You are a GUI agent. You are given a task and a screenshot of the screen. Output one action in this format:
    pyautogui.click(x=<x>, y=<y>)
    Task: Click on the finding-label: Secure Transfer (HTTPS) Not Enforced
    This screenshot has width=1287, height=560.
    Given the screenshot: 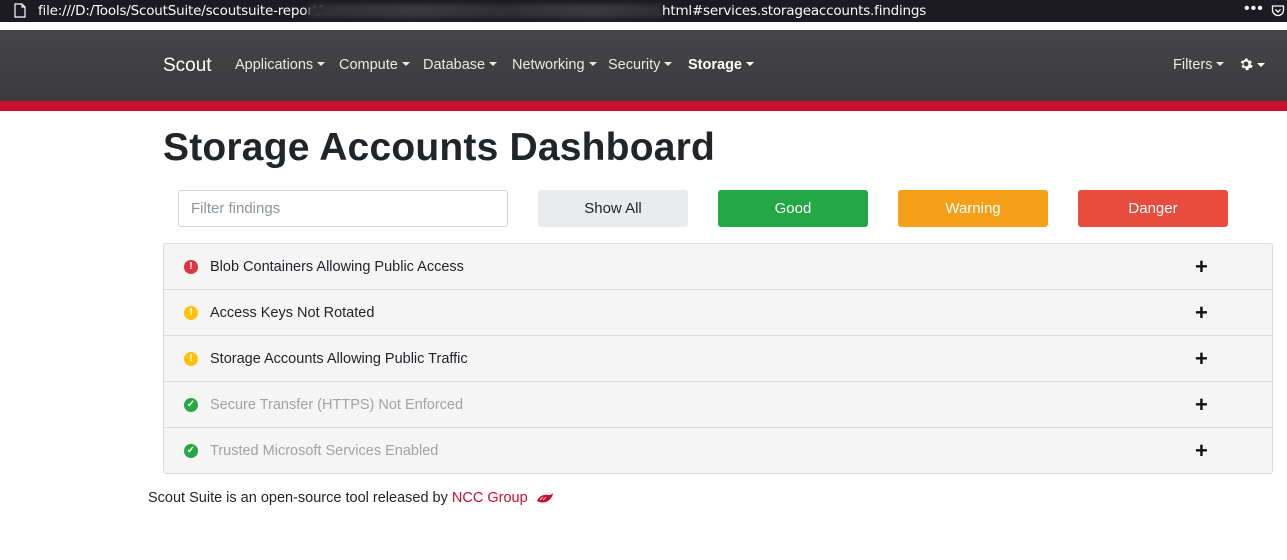 What is the action you would take?
    pyautogui.click(x=337, y=405)
    